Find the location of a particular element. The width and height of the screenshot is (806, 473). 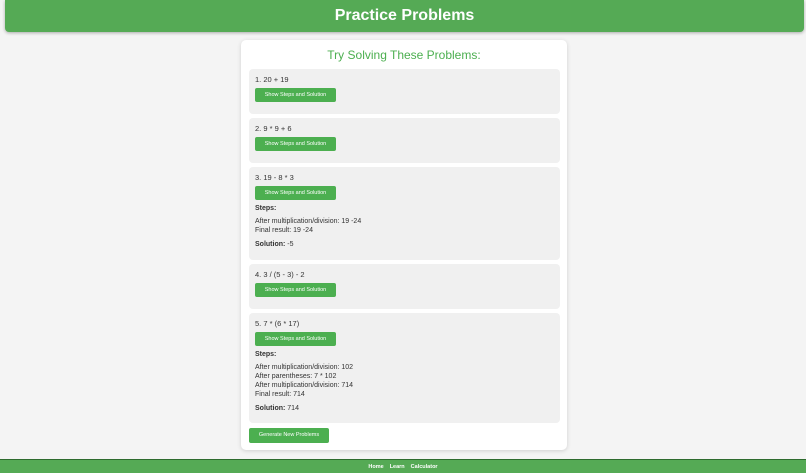

solution-value: 714 is located at coordinates (293, 408).